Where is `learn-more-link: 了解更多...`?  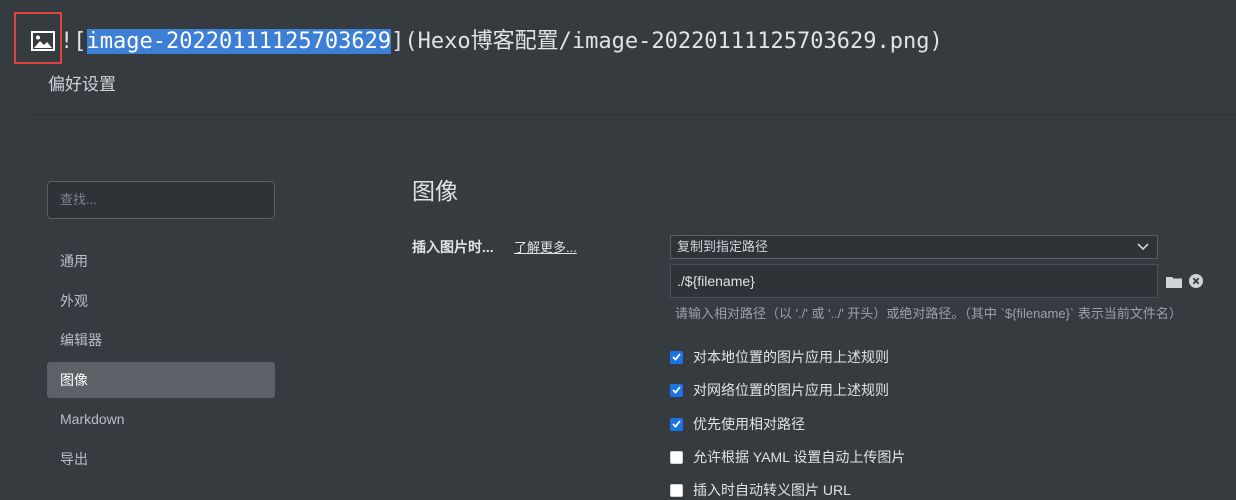 learn-more-link: 了解更多... is located at coordinates (545, 246).